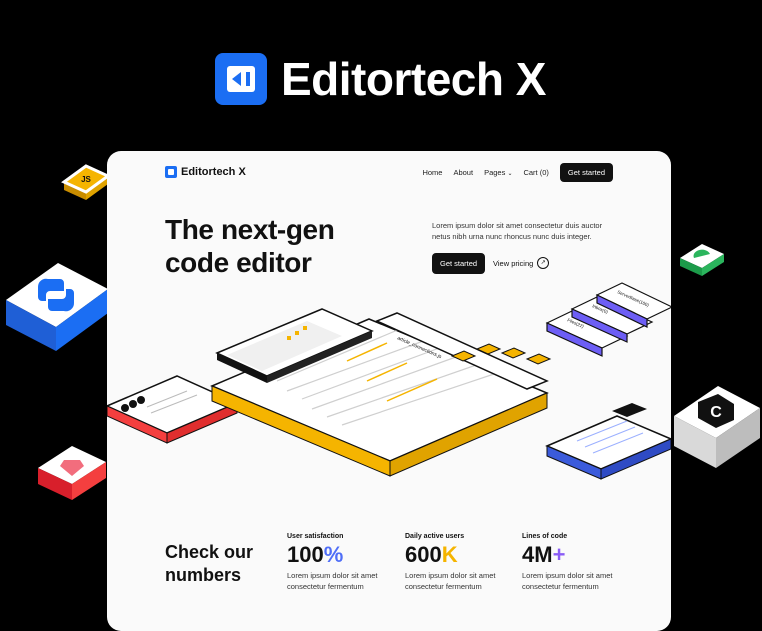  Describe the element at coordinates (305, 554) in the screenshot. I see `stat-number: 100` at that location.